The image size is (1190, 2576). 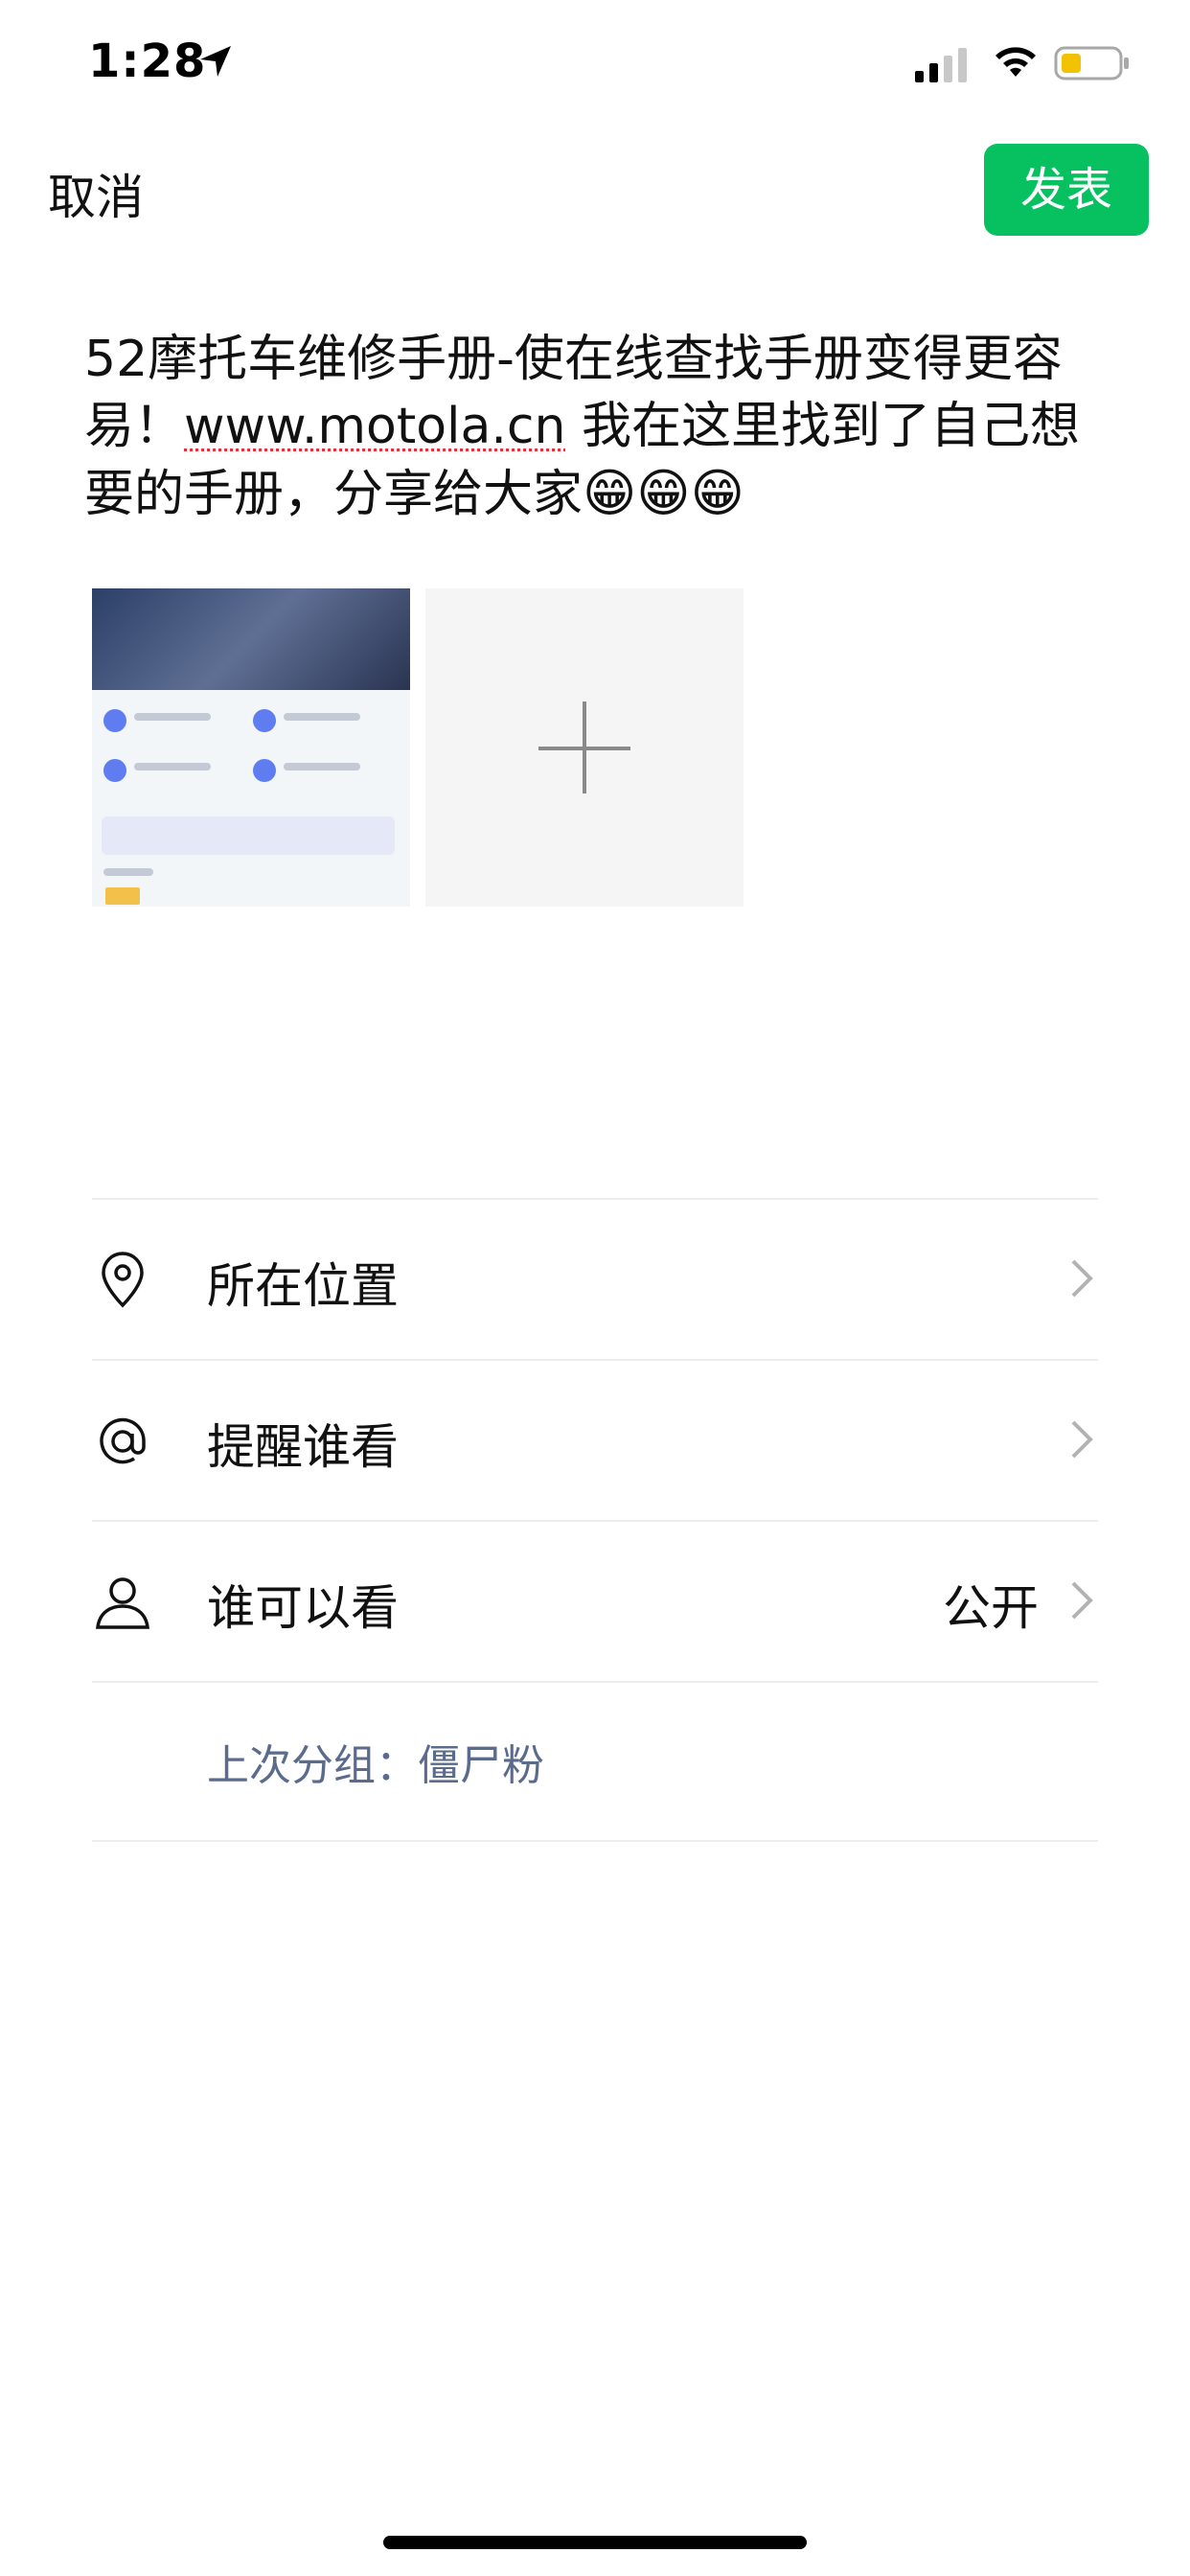 What do you see at coordinates (123, 1603) in the screenshot?
I see `user-icon` at bounding box center [123, 1603].